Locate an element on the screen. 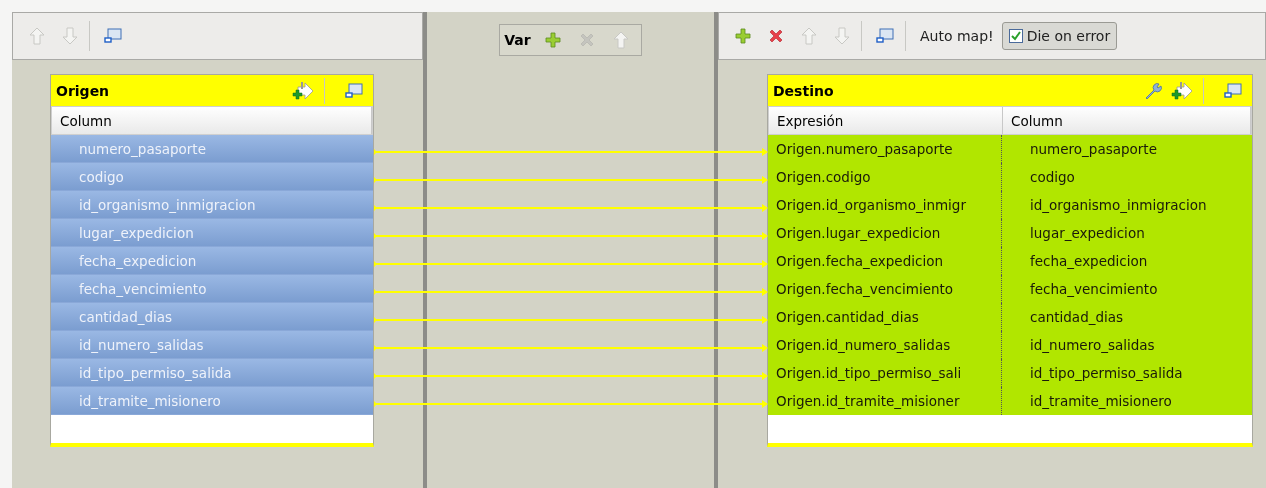 This screenshot has height=488, width=1266. table-cell-text: numero_pasaporte is located at coordinates (1093, 149).